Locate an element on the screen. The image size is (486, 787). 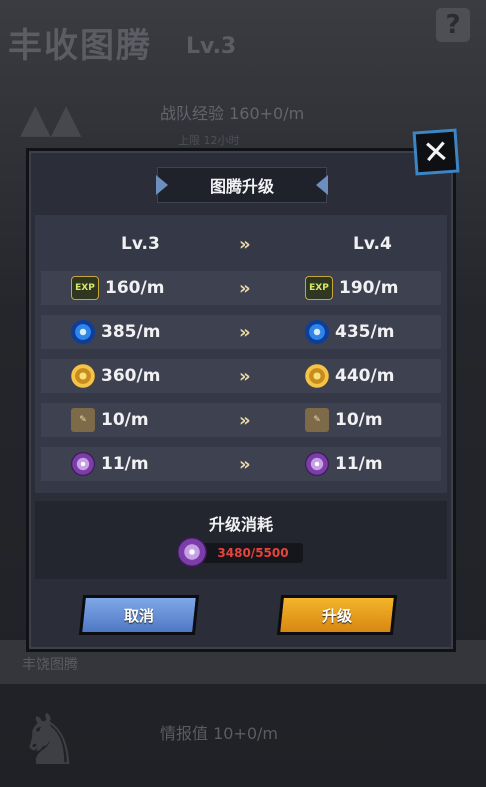
current-exp-rate: 160/m is located at coordinates (135, 288).